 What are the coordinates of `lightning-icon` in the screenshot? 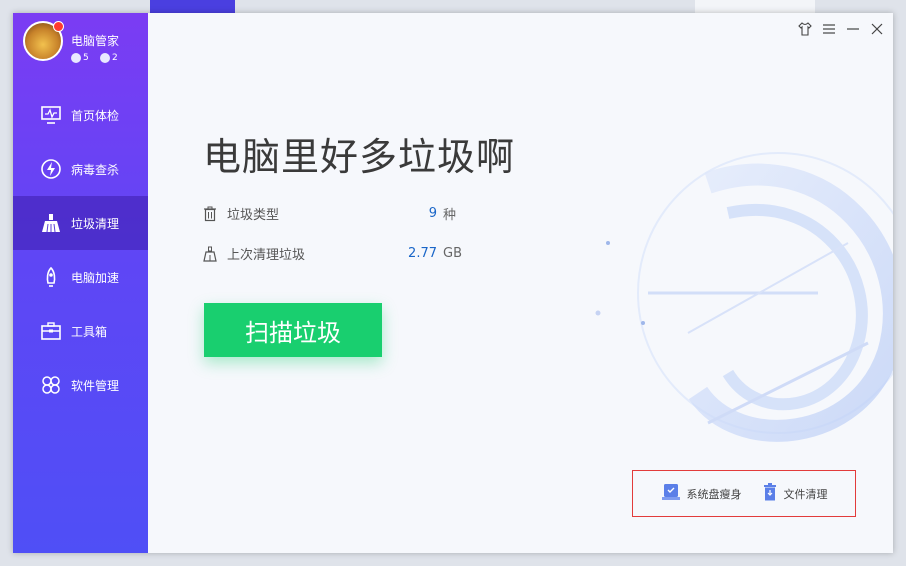 It's located at (51, 169).